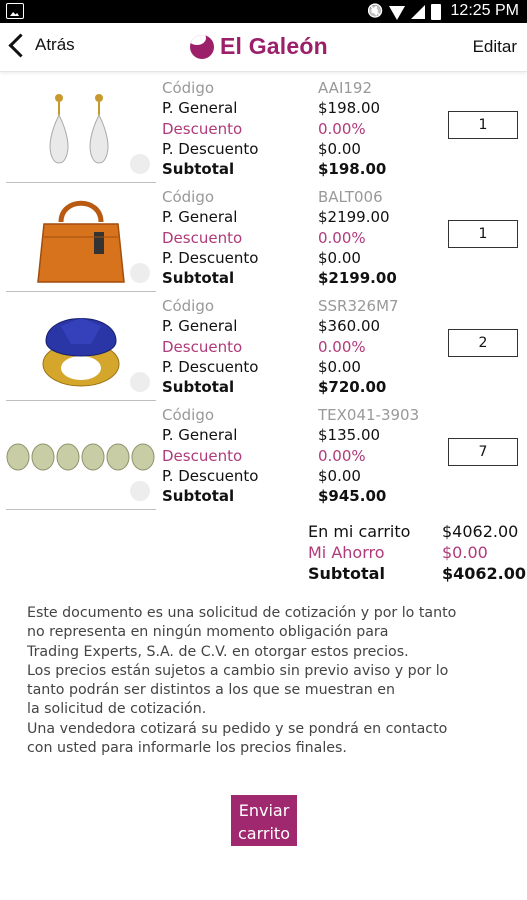 This screenshot has height=900, width=527. Describe the element at coordinates (81, 241) in the screenshot. I see `handbag-icon` at that location.